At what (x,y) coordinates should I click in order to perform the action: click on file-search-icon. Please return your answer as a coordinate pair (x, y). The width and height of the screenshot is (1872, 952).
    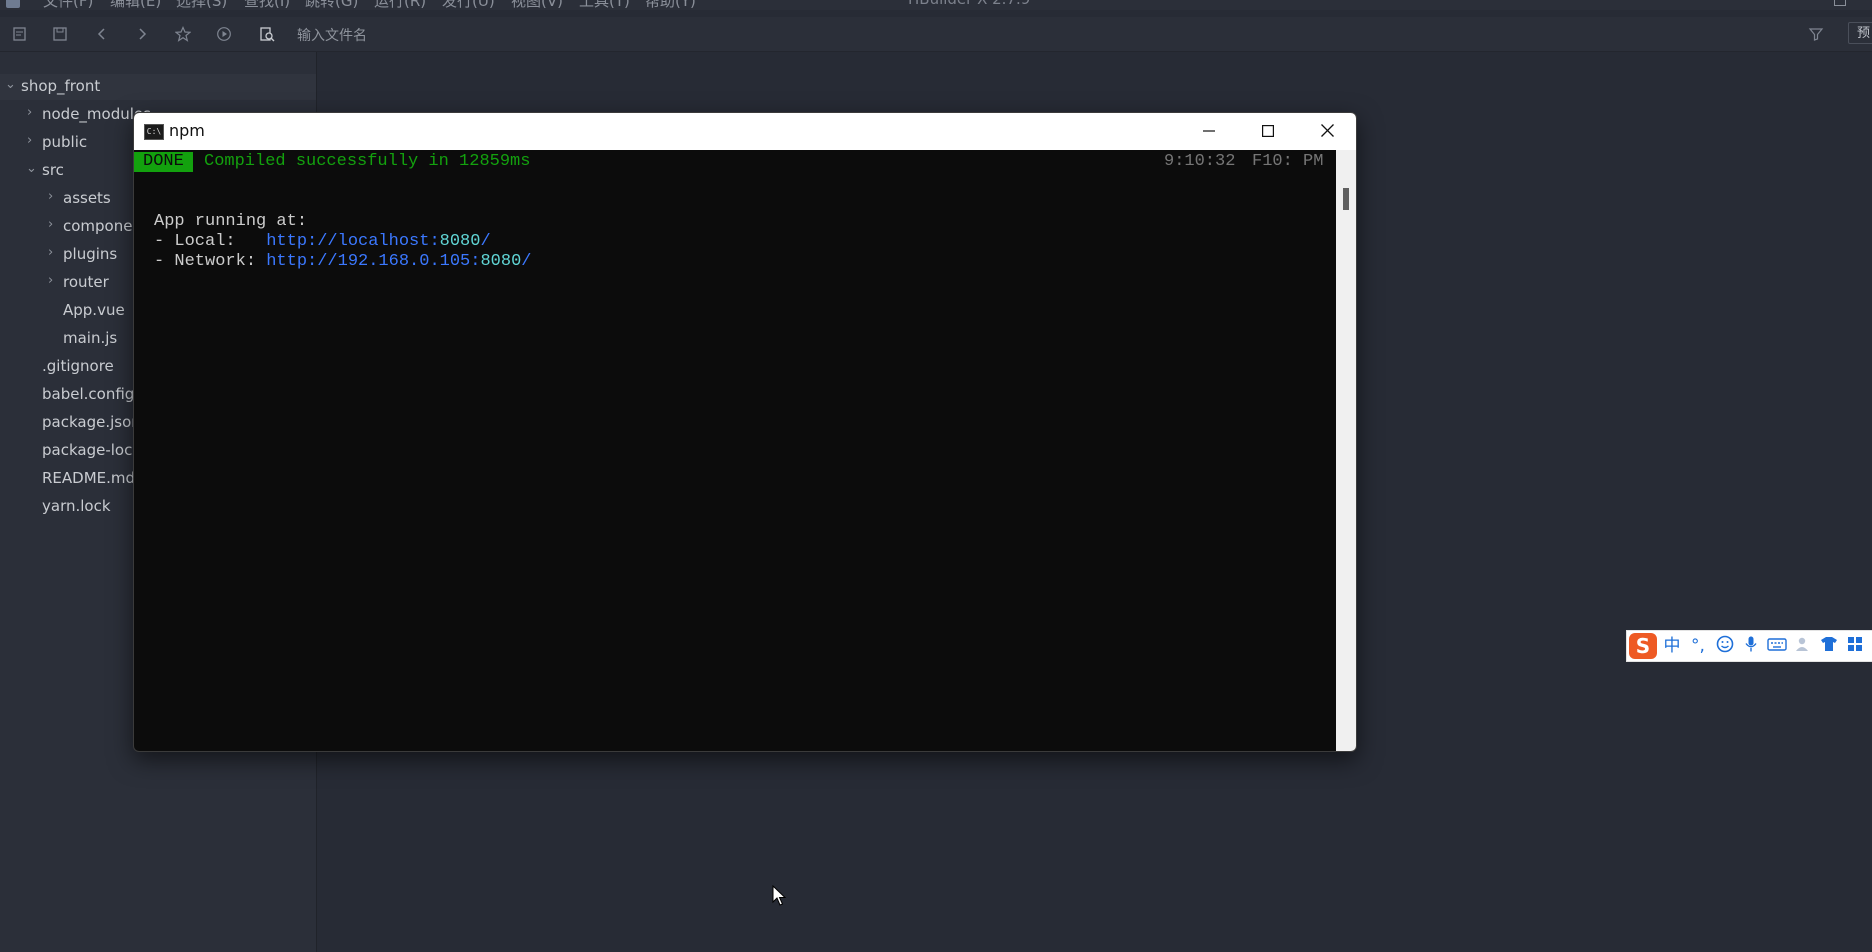
    Looking at the image, I should click on (267, 34).